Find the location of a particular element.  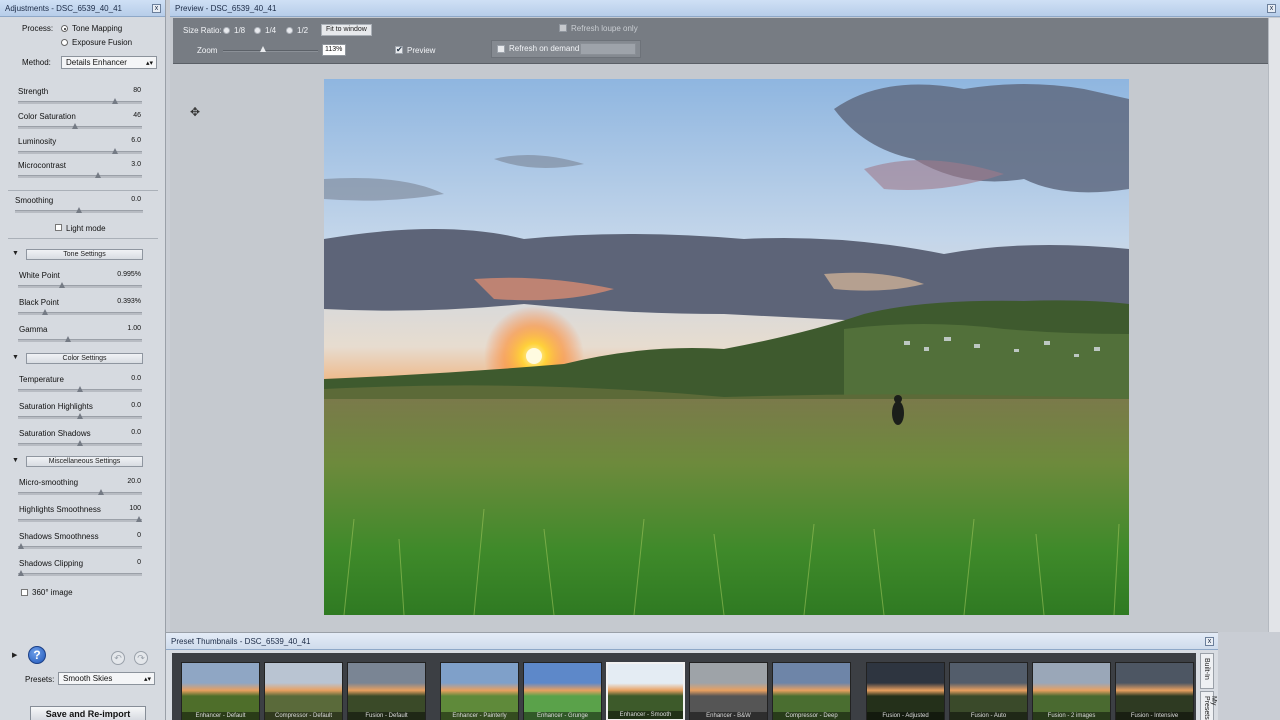

black-point-label: Black Point is located at coordinates (39, 302).